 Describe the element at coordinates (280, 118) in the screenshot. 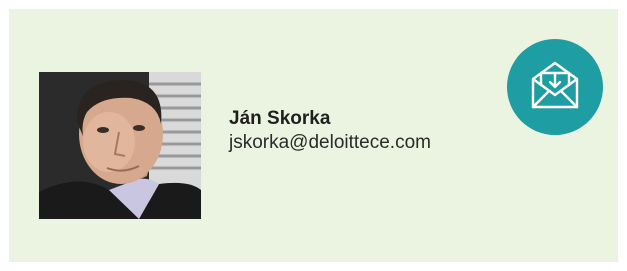

I see `contact-name: Ján Skorka` at that location.